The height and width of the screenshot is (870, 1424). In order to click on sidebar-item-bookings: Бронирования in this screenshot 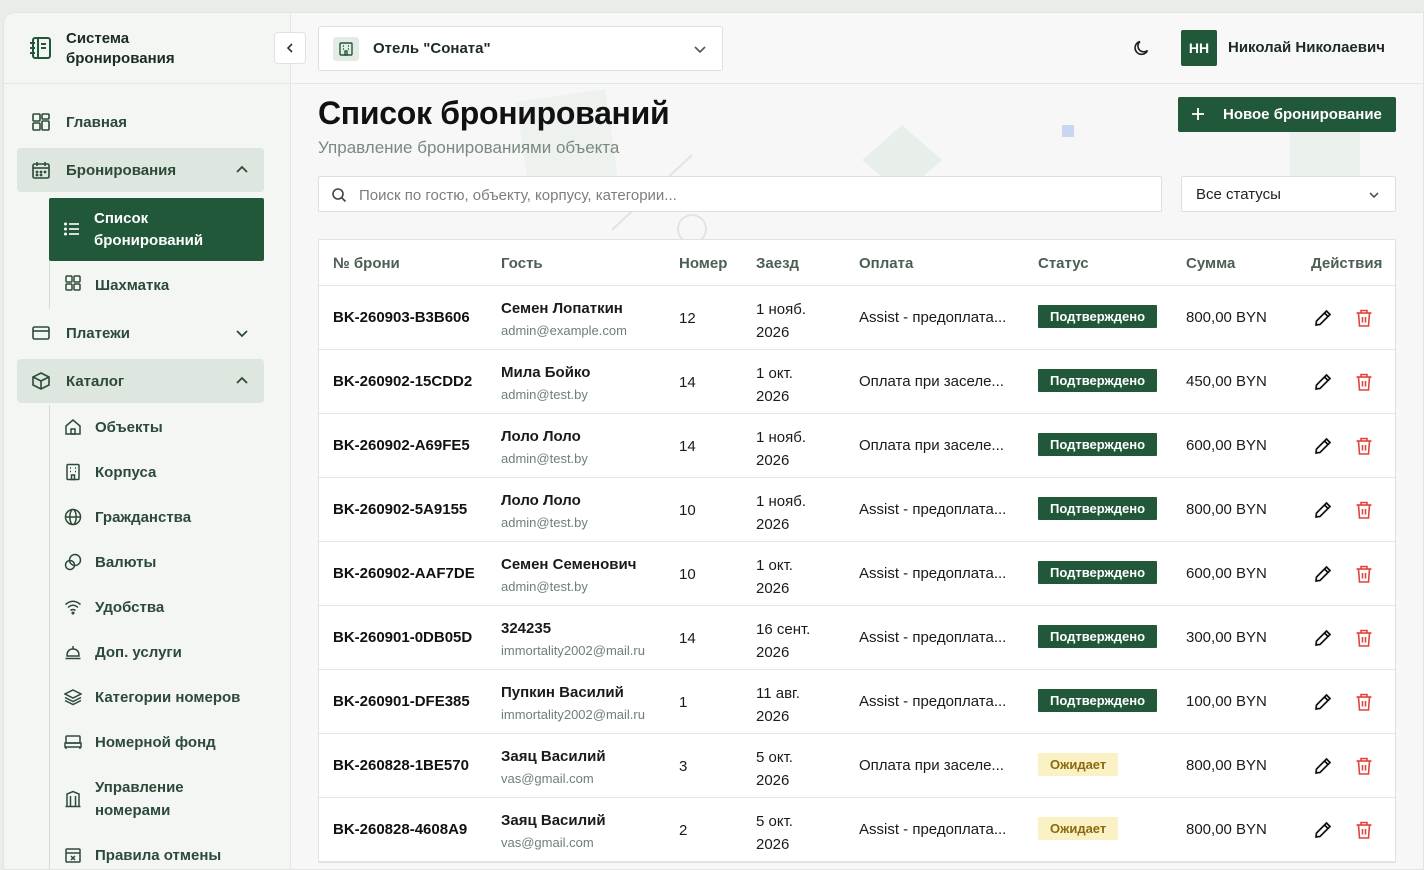, I will do `click(140, 170)`.